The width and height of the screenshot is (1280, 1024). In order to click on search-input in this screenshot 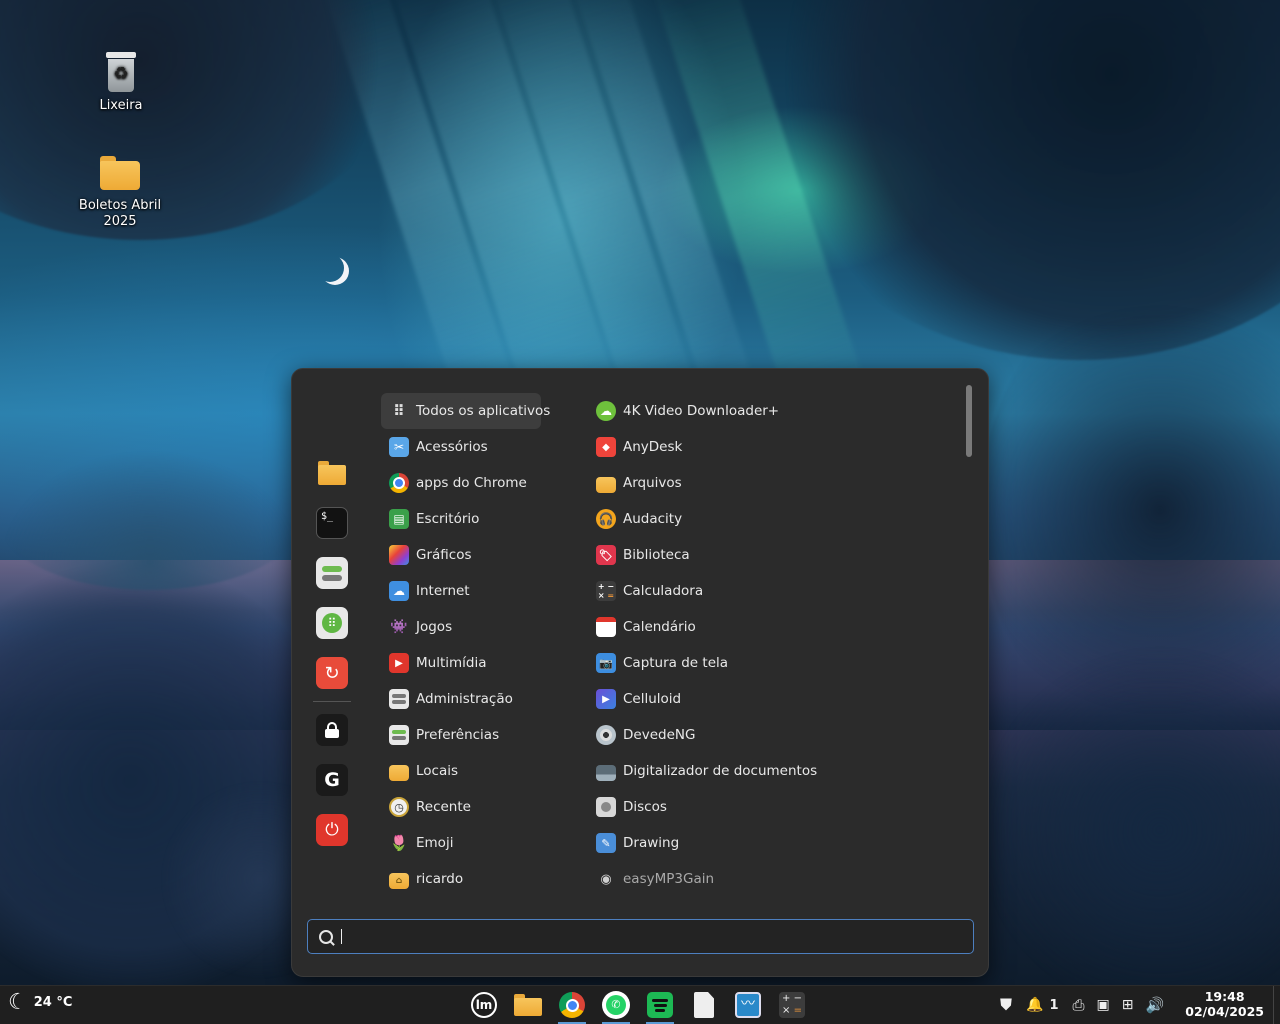, I will do `click(650, 936)`.